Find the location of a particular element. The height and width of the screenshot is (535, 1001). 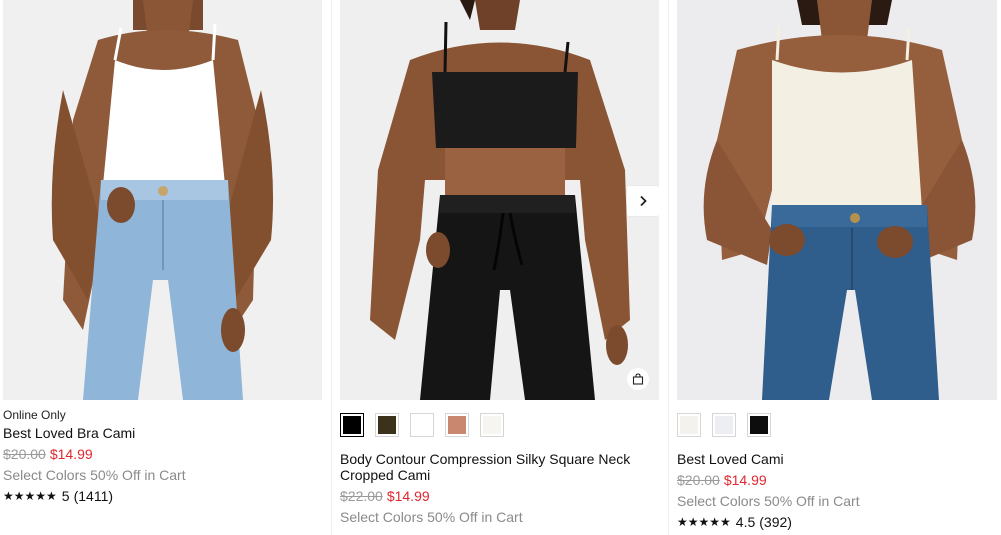

product-price: $22.00 $14.99 is located at coordinates (499, 496).